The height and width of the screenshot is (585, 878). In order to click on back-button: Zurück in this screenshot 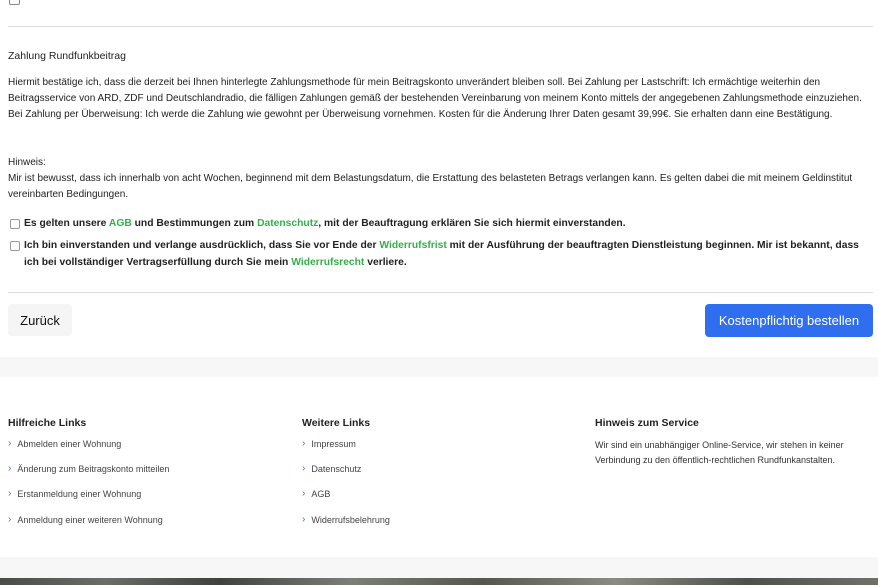, I will do `click(40, 320)`.